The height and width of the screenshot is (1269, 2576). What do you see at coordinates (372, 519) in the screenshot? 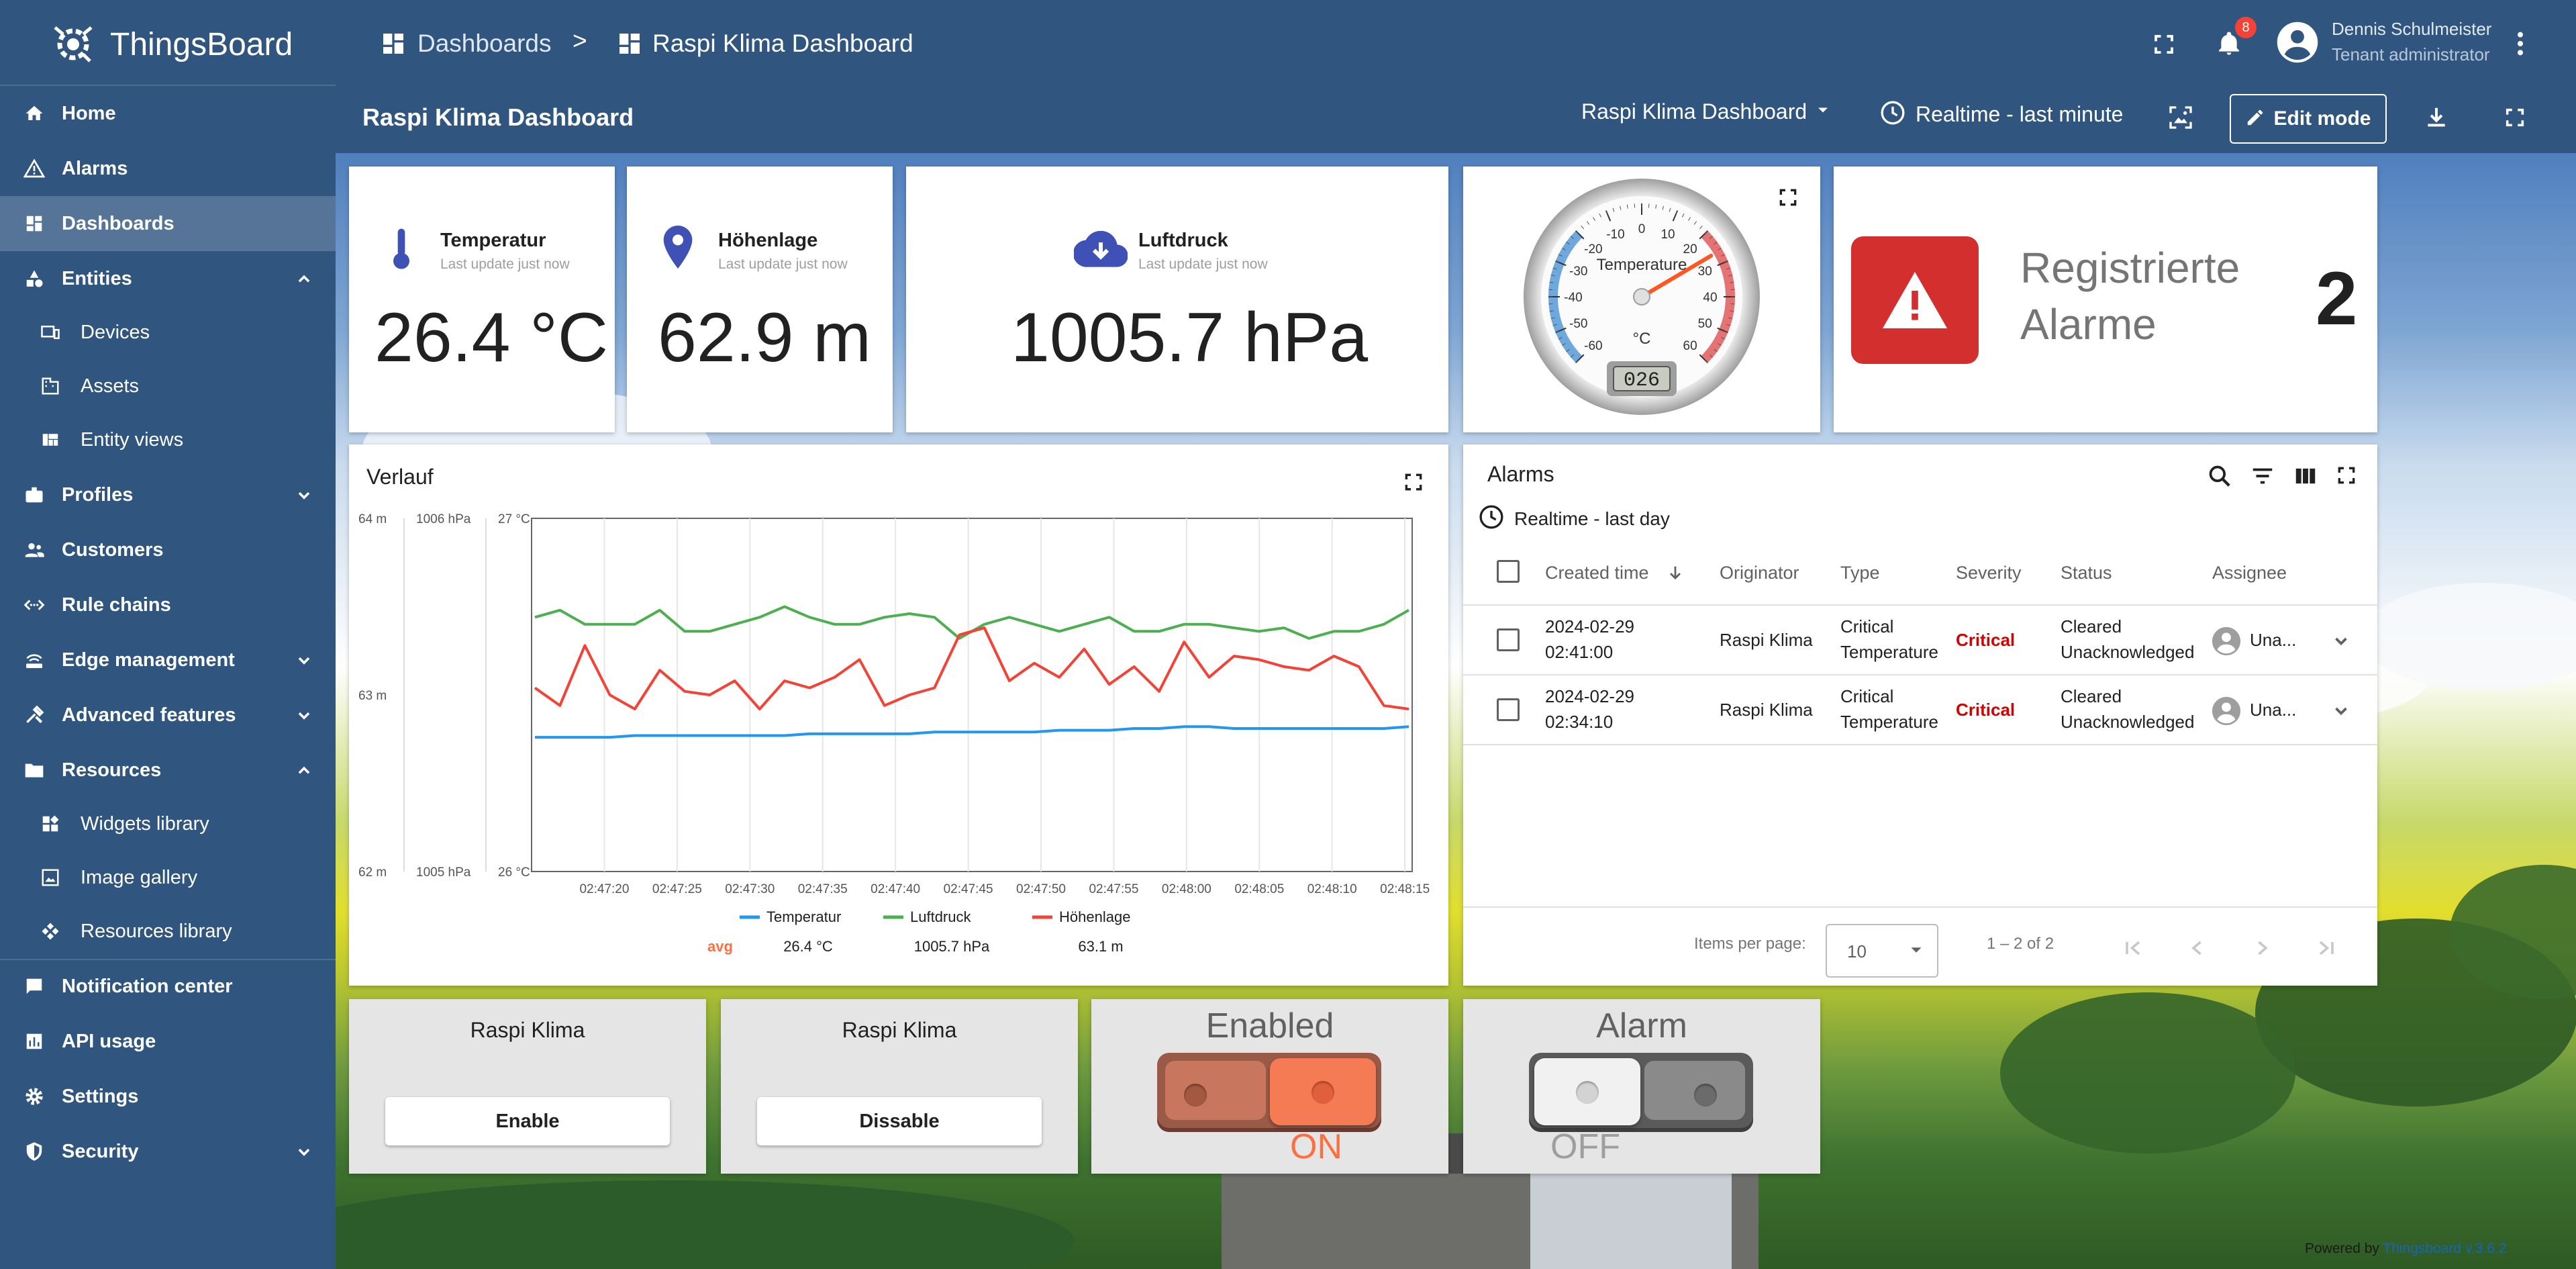
I see `y-tick-label: 64 m` at bounding box center [372, 519].